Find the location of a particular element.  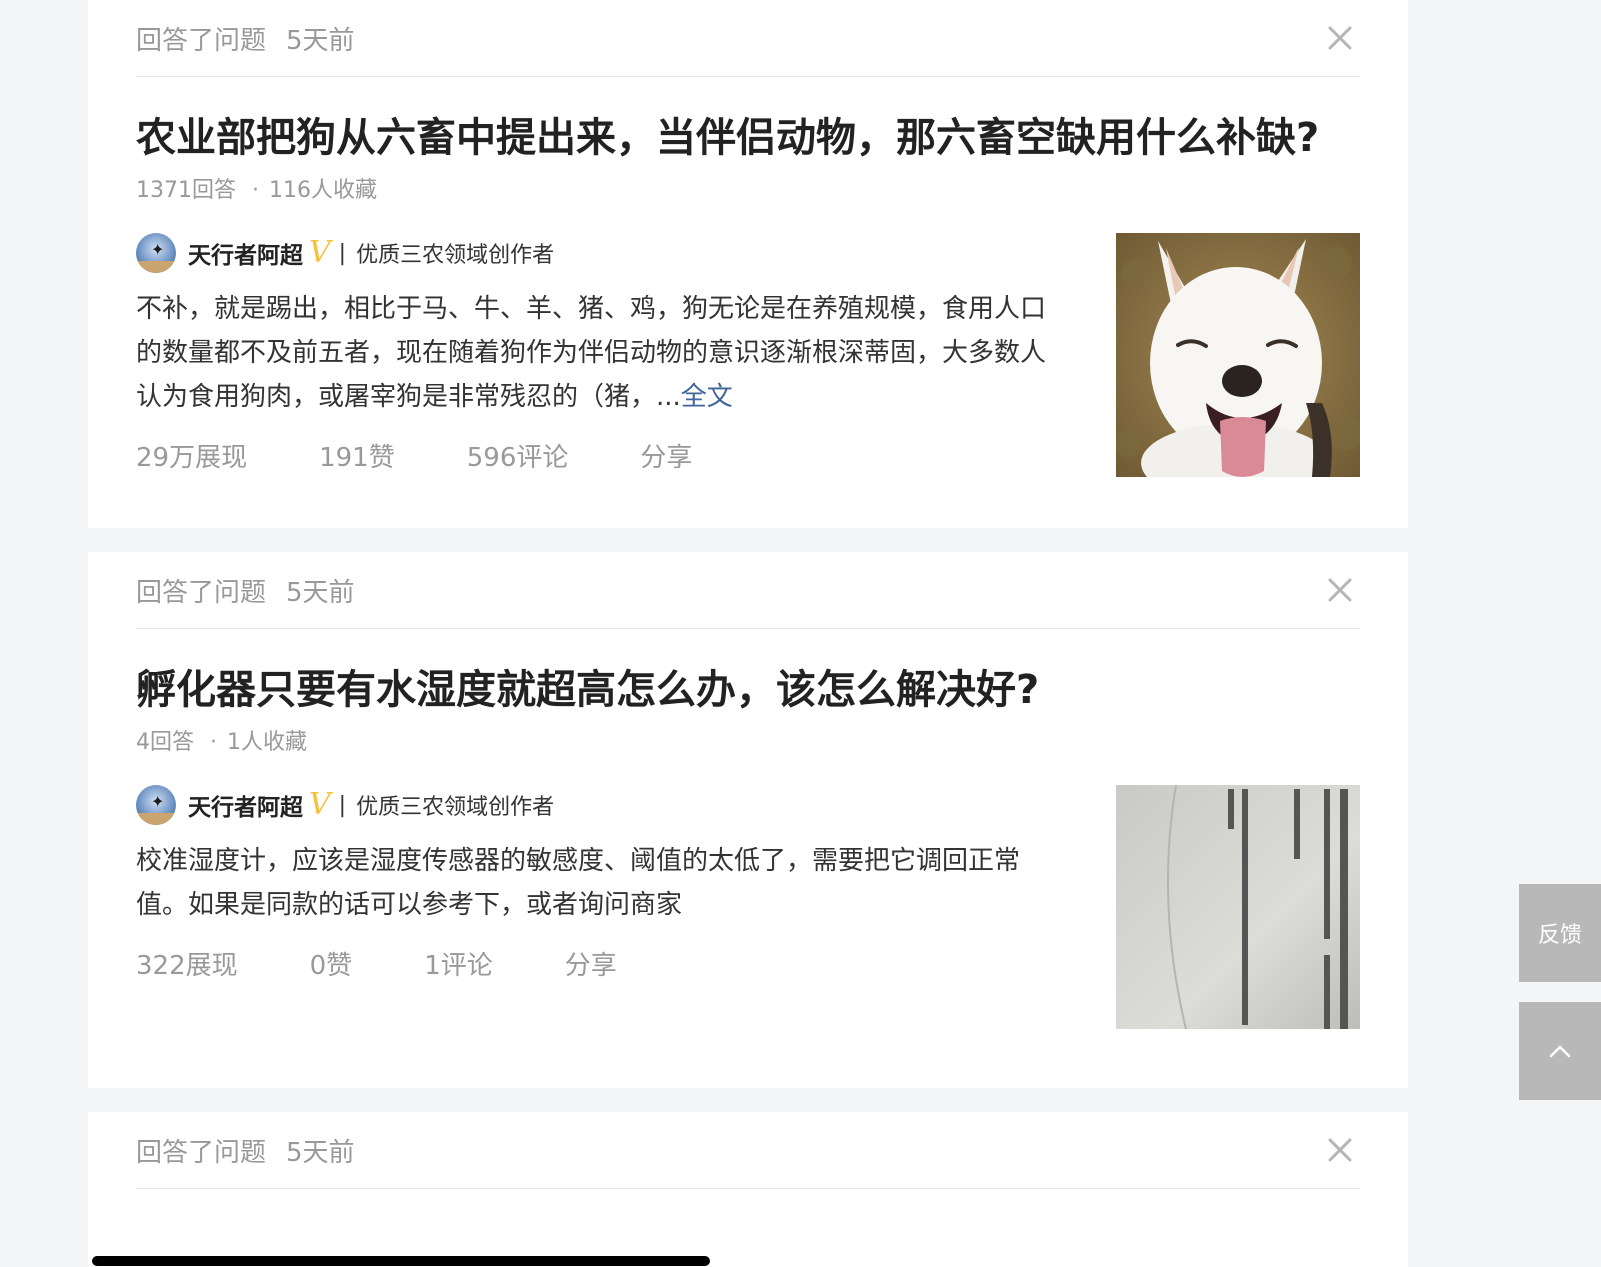

question-meta: 1371回答 · 116人收藏 is located at coordinates (748, 191).